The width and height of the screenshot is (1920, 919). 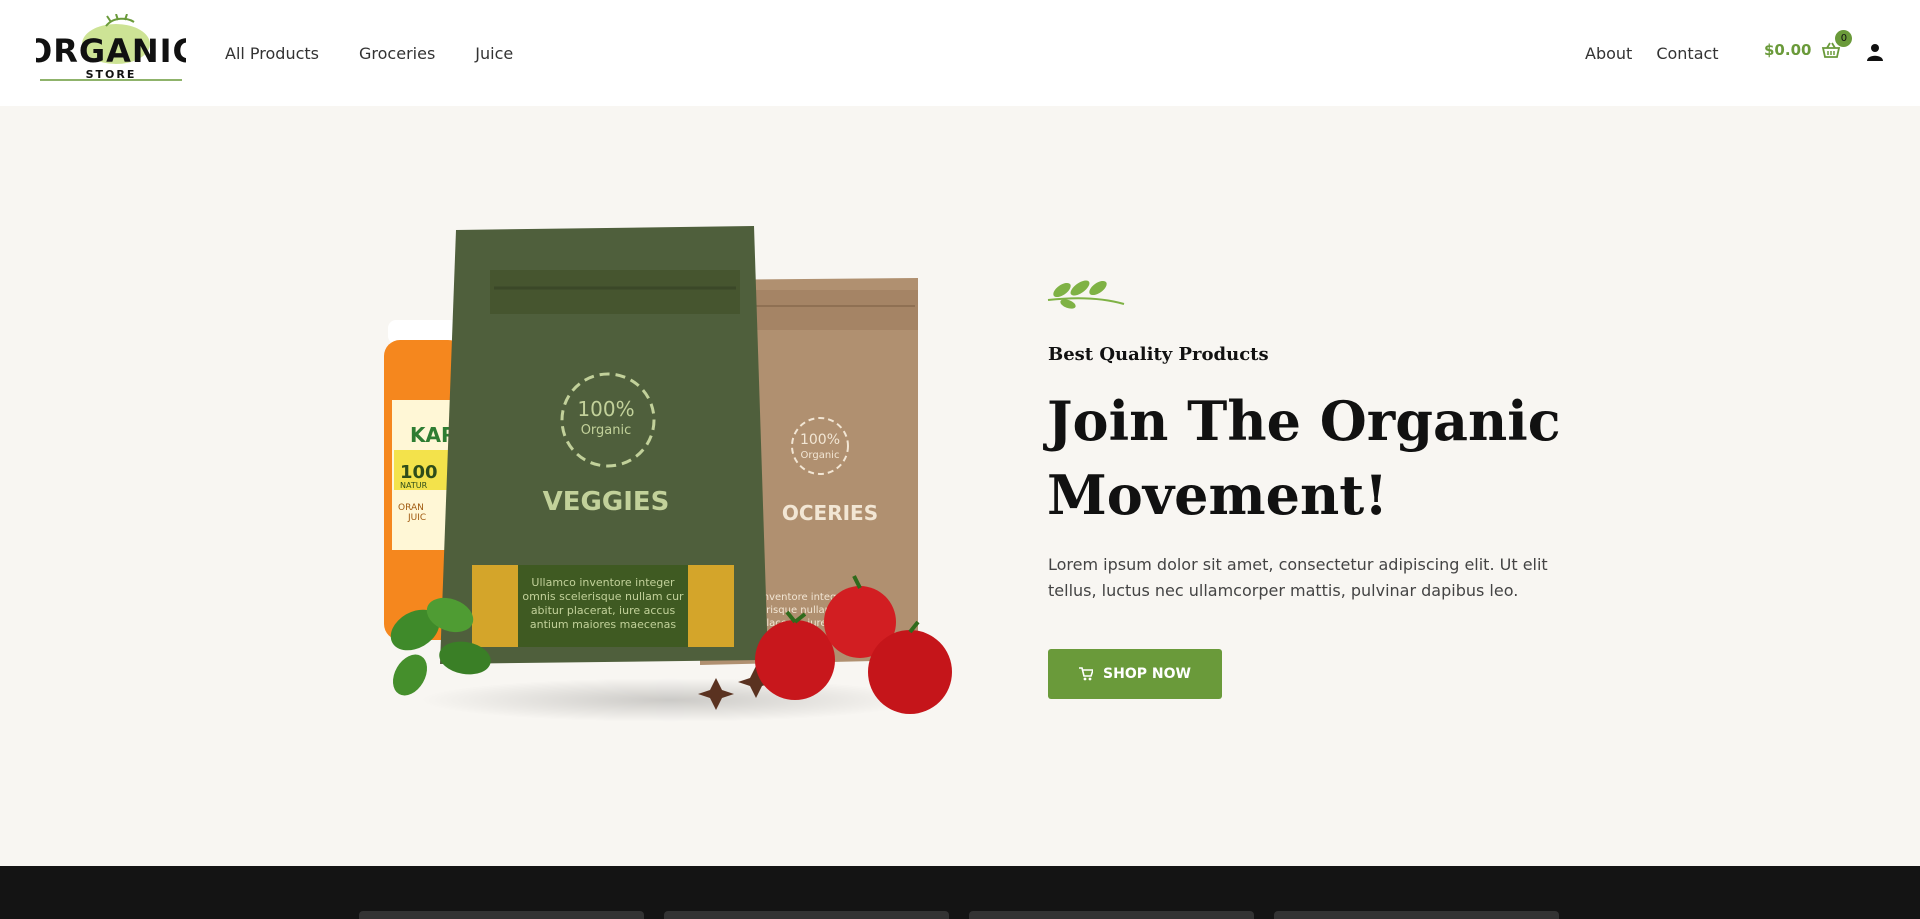 What do you see at coordinates (960, 892) in the screenshot?
I see `dark-section-strip` at bounding box center [960, 892].